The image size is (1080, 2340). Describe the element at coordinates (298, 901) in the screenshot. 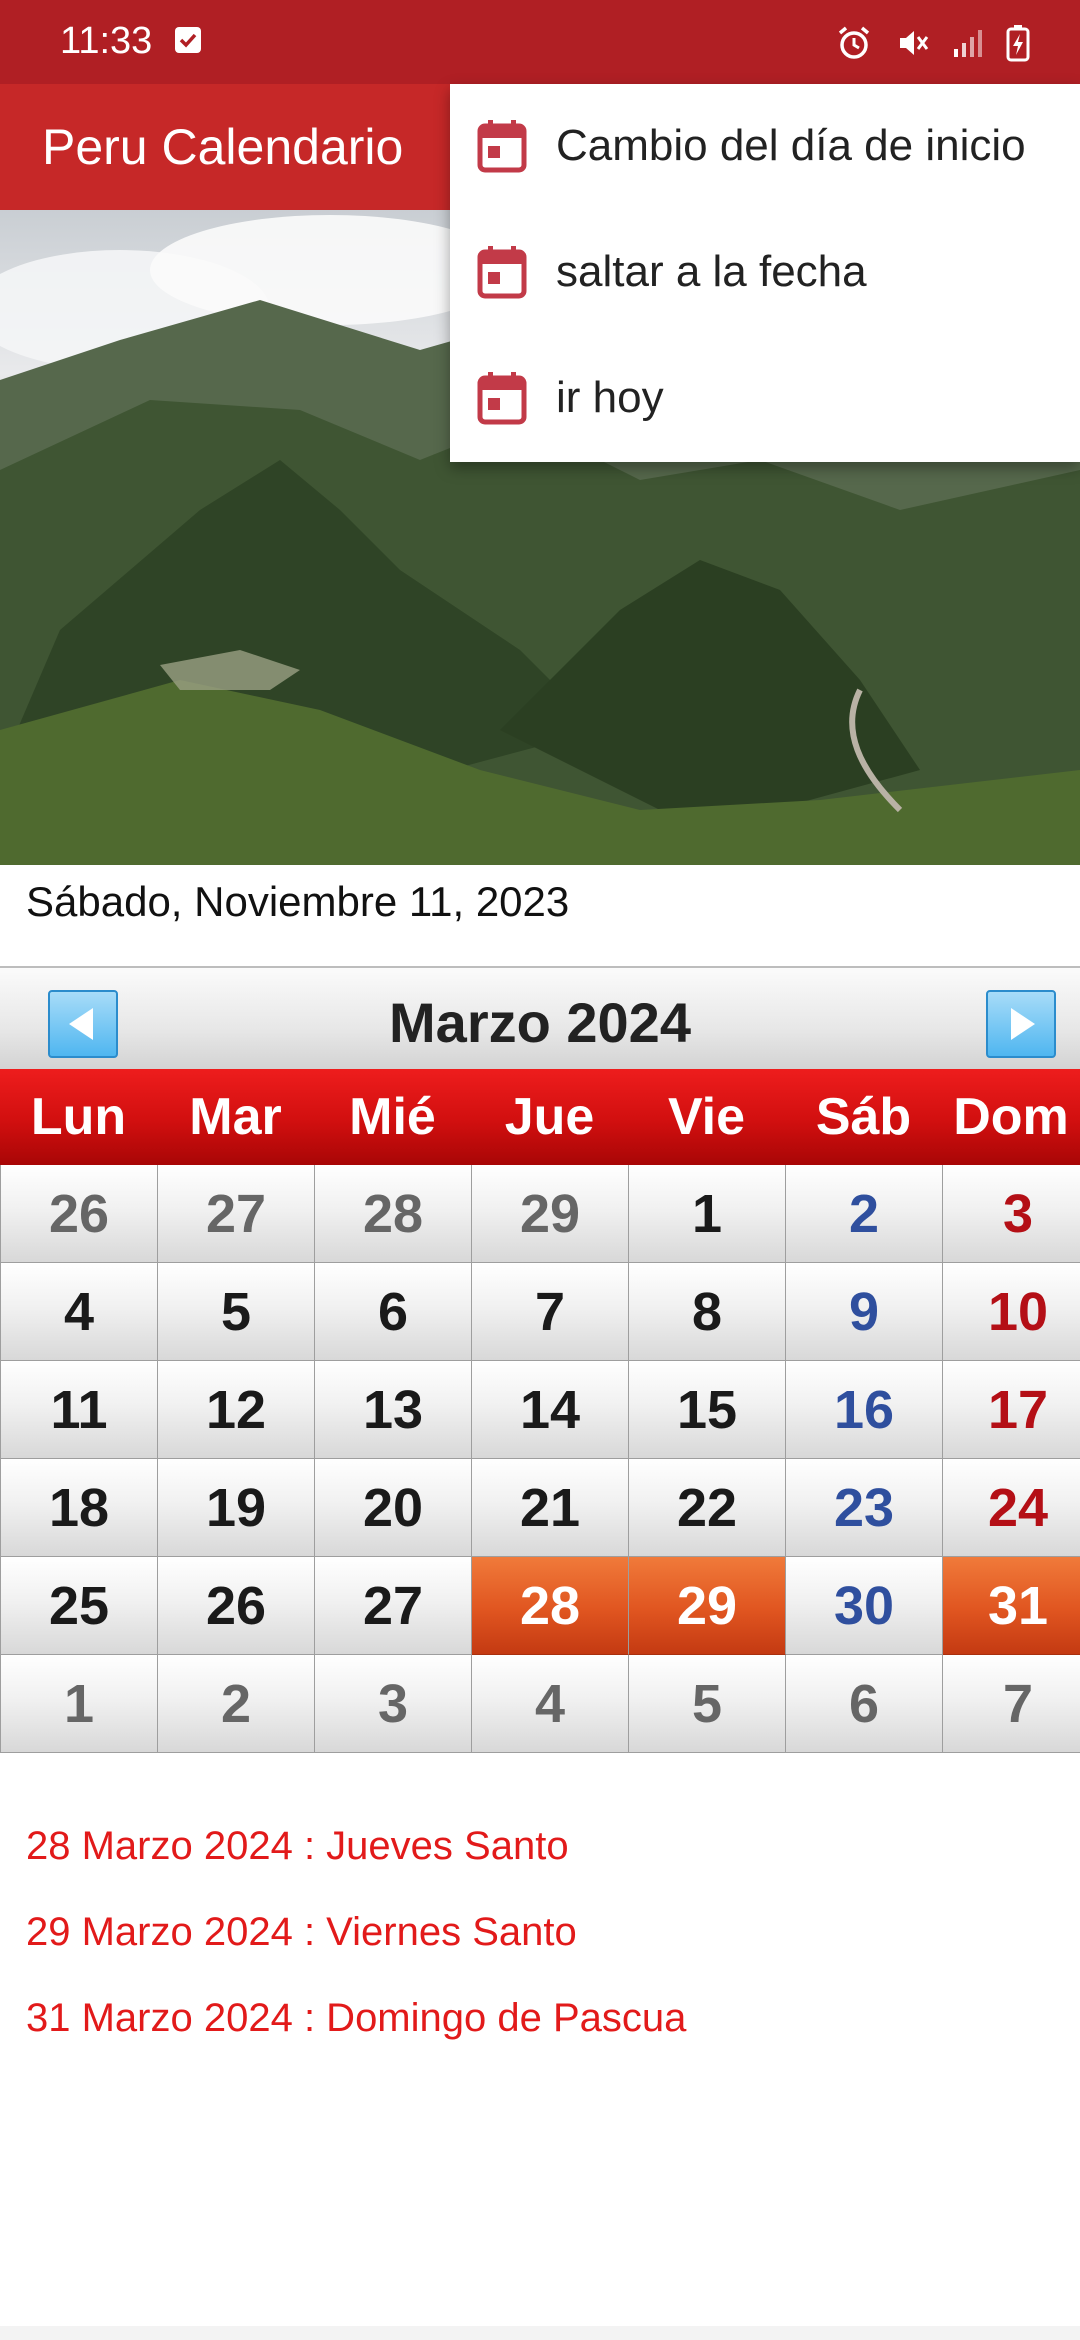

I see `current-date-label: Sábado, Noviembre 11, 2023` at that location.